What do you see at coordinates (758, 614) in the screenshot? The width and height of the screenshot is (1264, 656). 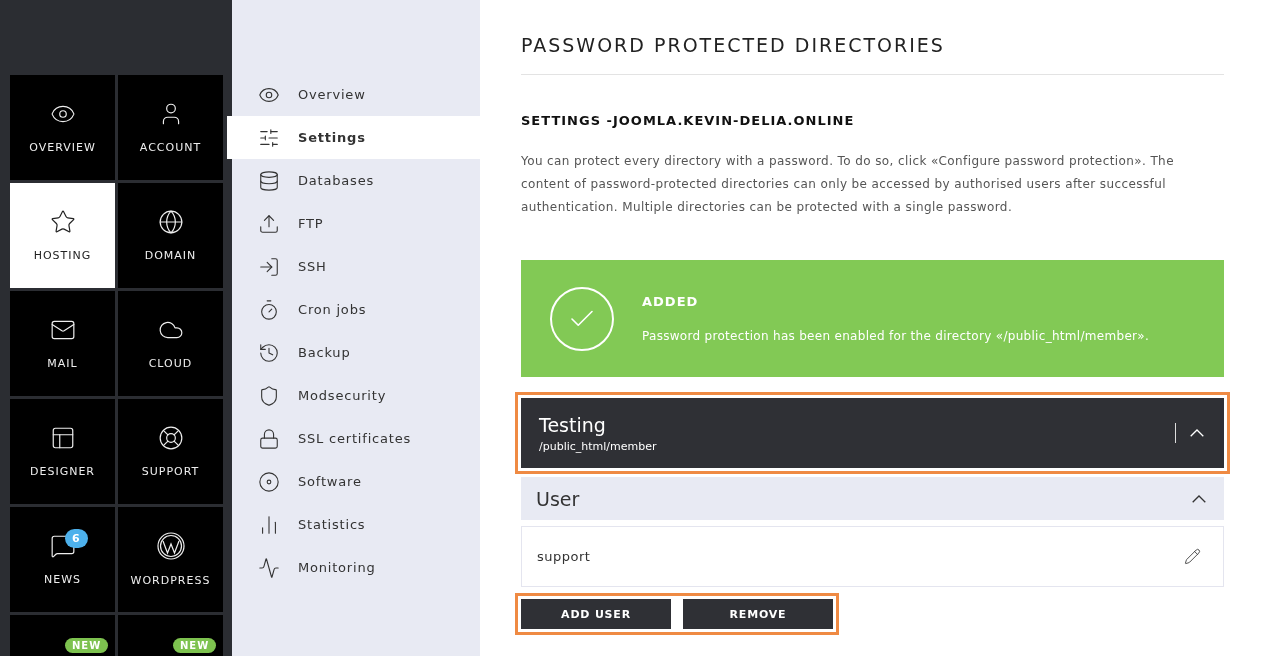 I see `remove-button: REMOVE` at bounding box center [758, 614].